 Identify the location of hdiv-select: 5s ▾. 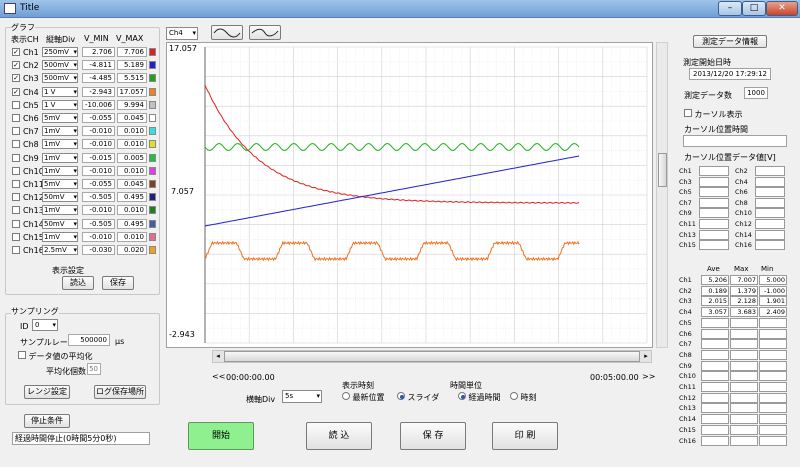
(302, 396).